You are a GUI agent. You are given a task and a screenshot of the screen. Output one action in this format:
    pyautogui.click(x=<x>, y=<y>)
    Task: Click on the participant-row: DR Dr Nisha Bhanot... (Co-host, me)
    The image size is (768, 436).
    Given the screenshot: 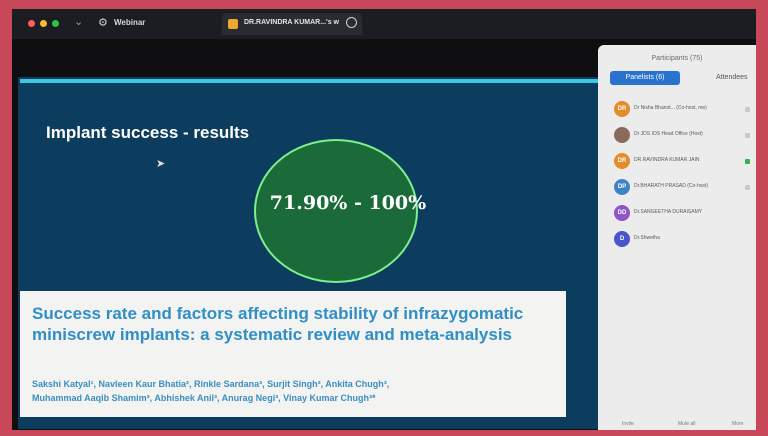 What is the action you would take?
    pyautogui.click(x=684, y=109)
    